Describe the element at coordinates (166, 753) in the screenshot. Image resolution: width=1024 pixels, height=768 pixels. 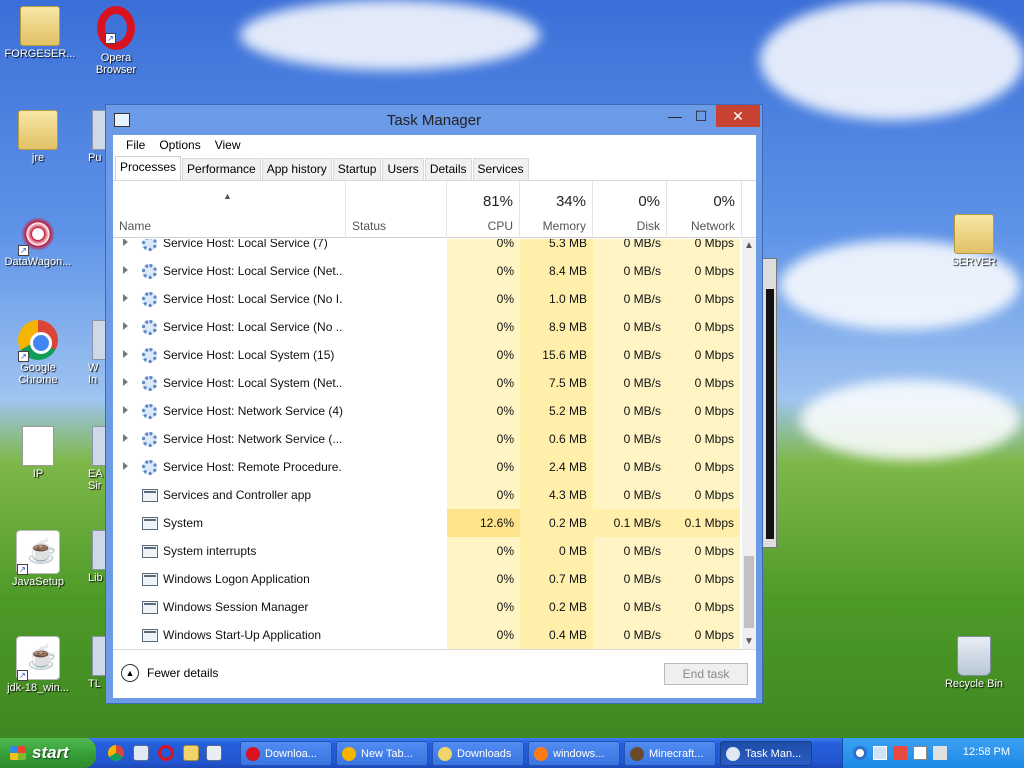
I see `opera-icon` at that location.